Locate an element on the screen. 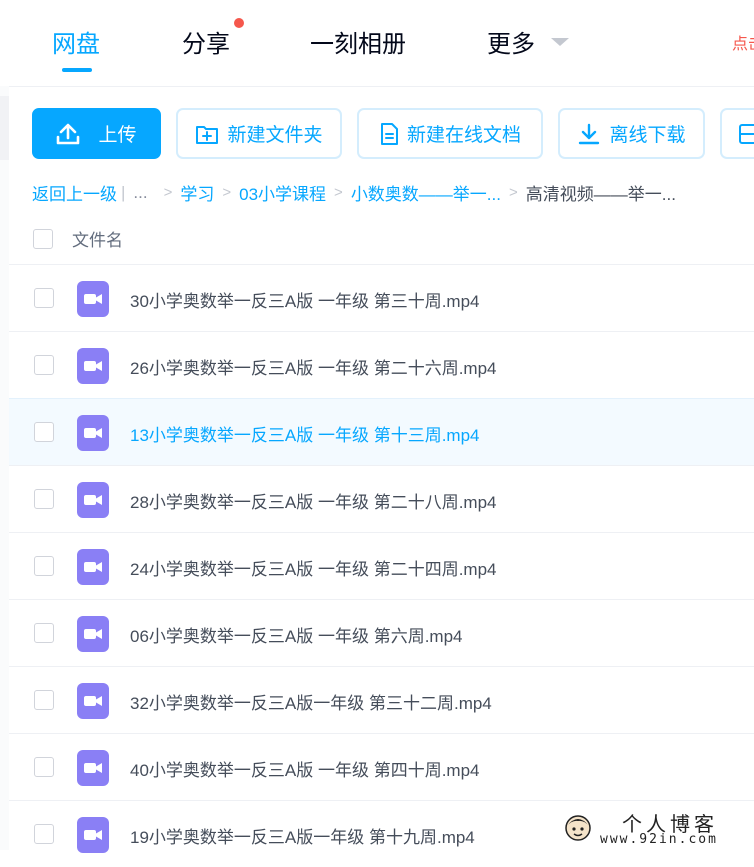 Image resolution: width=754 pixels, height=867 pixels. file-row: 24小学奥数举一反三A版 一年级 第二十四周.mp4 is located at coordinates (381, 565).